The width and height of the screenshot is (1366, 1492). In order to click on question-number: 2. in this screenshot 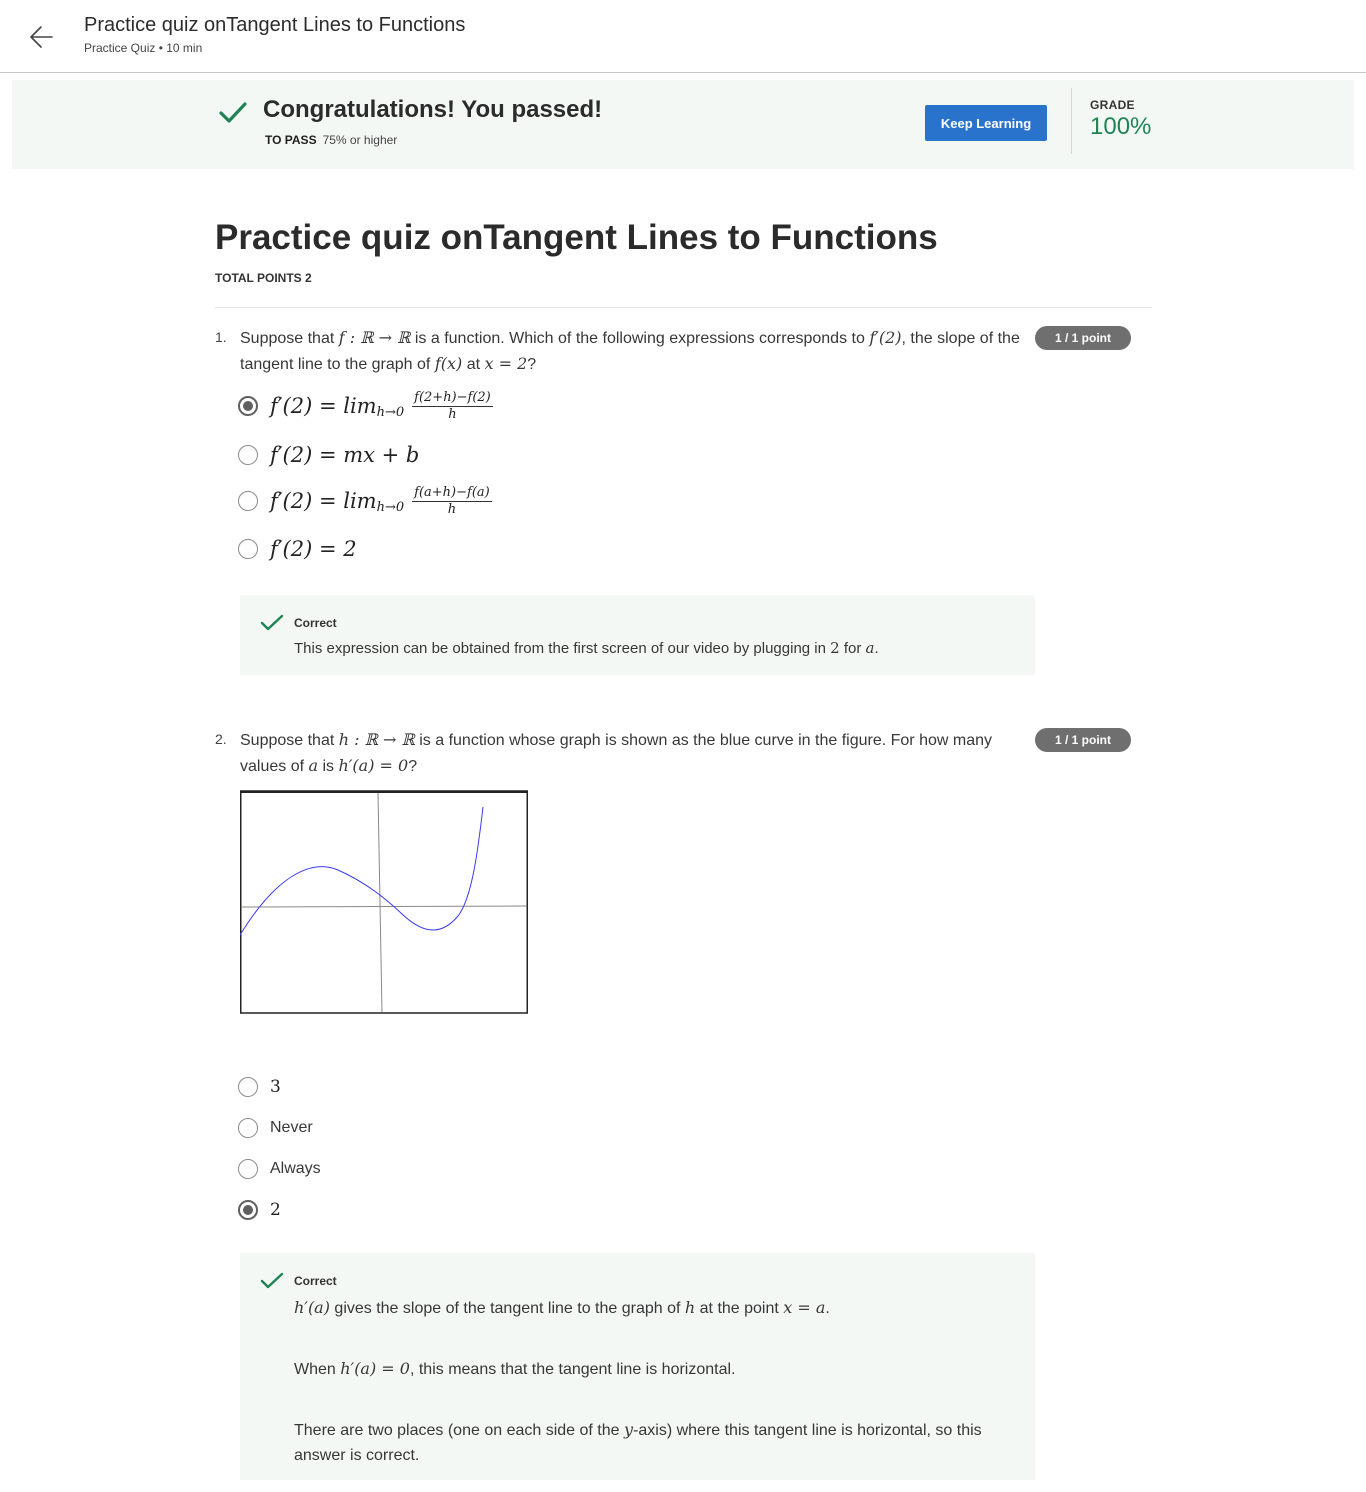, I will do `click(221, 739)`.